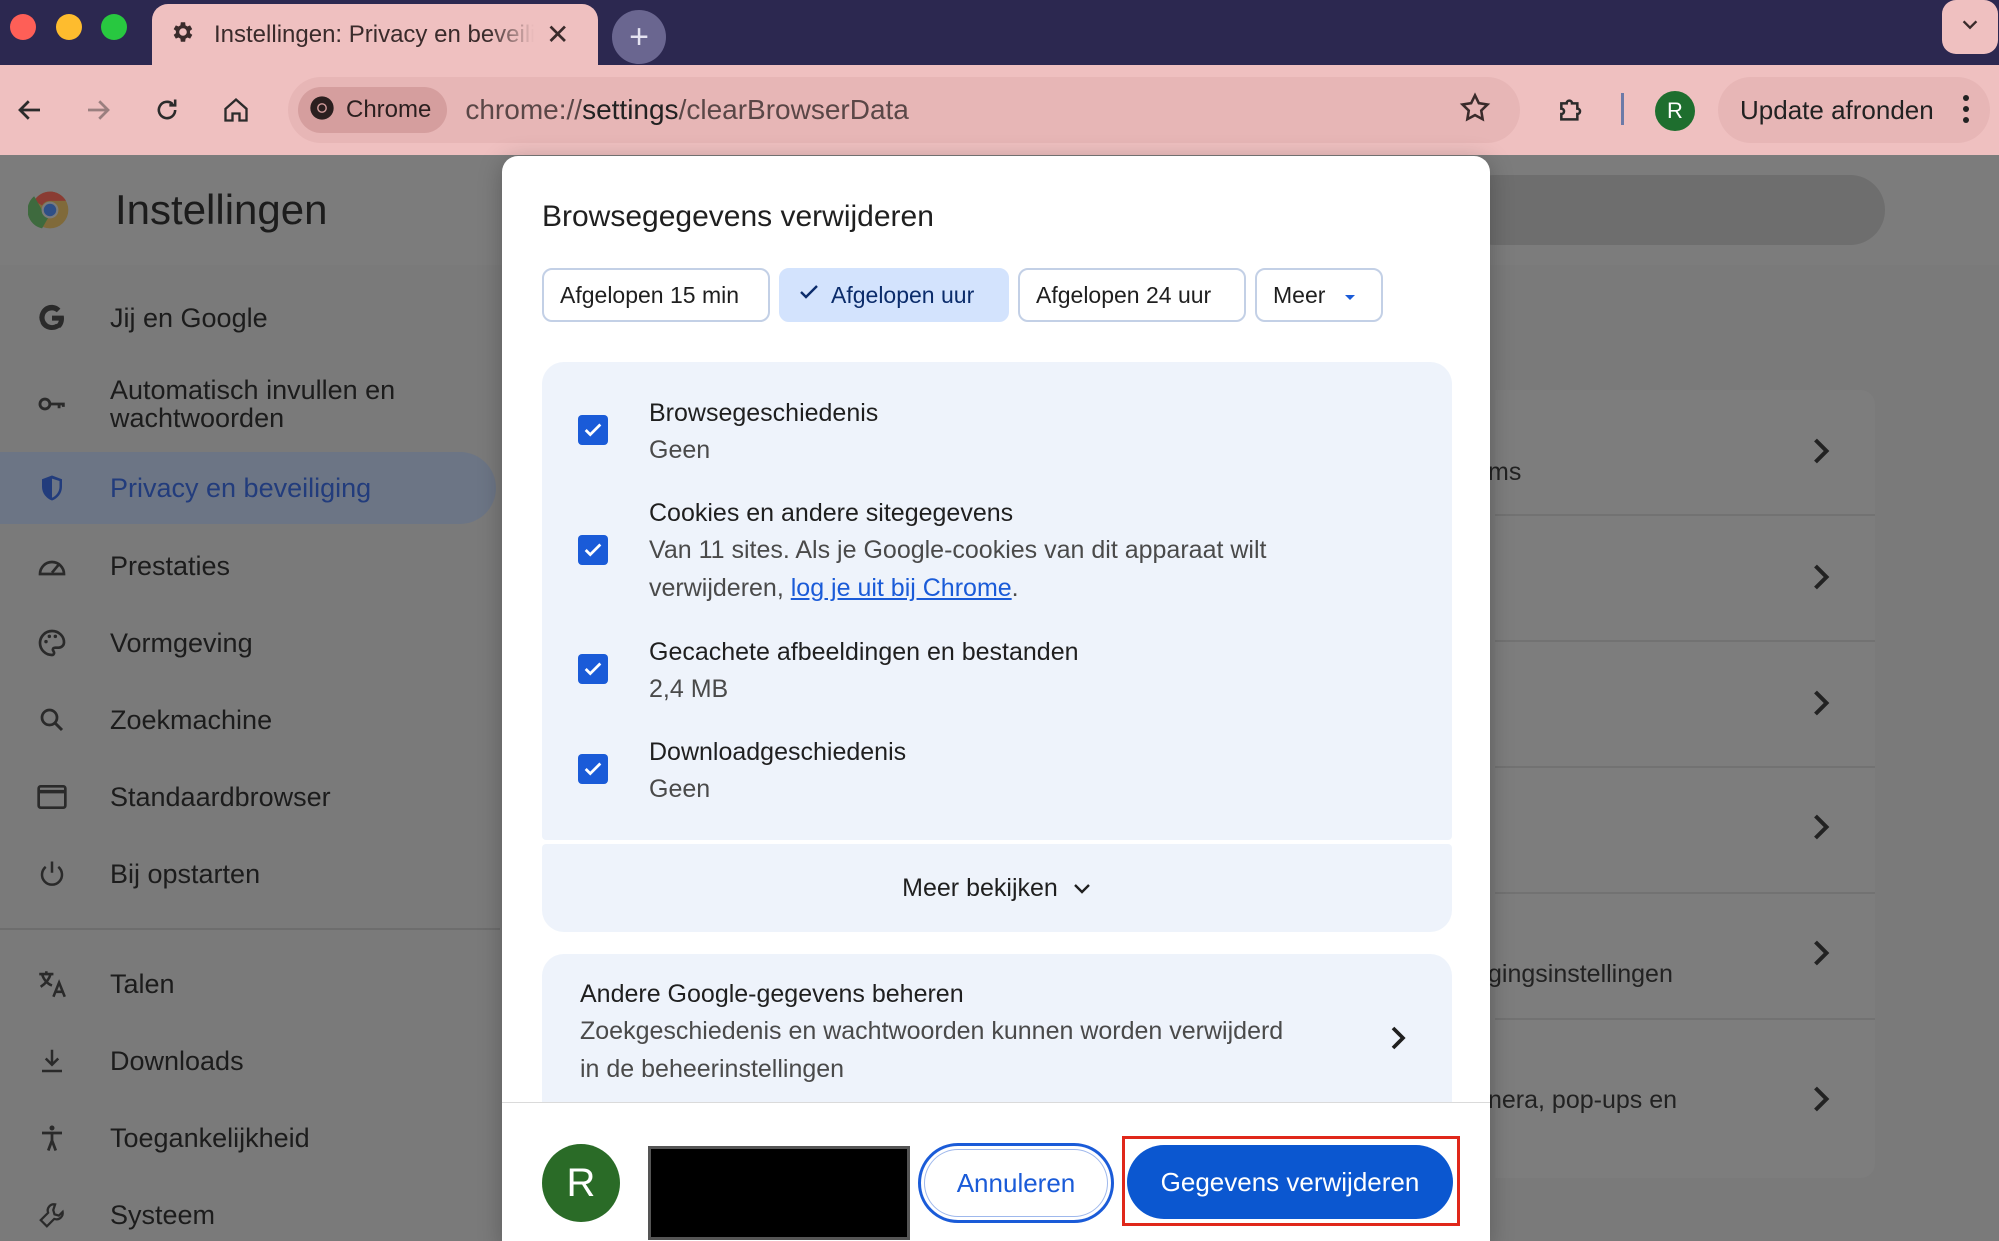 This screenshot has height=1241, width=1999. I want to click on time-range-24-hours: Afgelopen 24 uur, so click(1132, 295).